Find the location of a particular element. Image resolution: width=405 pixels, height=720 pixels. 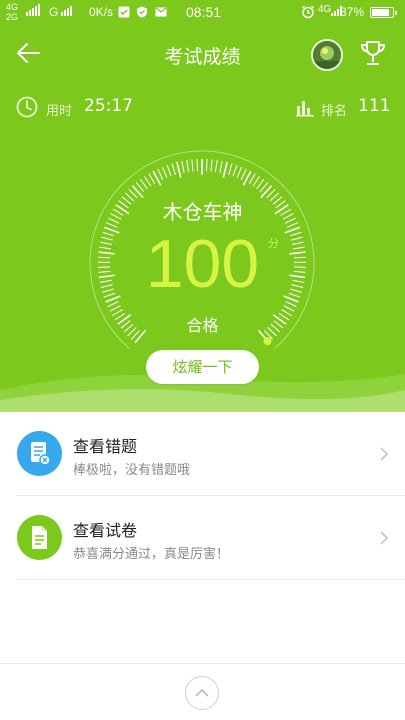

avatar-image is located at coordinates (327, 55).